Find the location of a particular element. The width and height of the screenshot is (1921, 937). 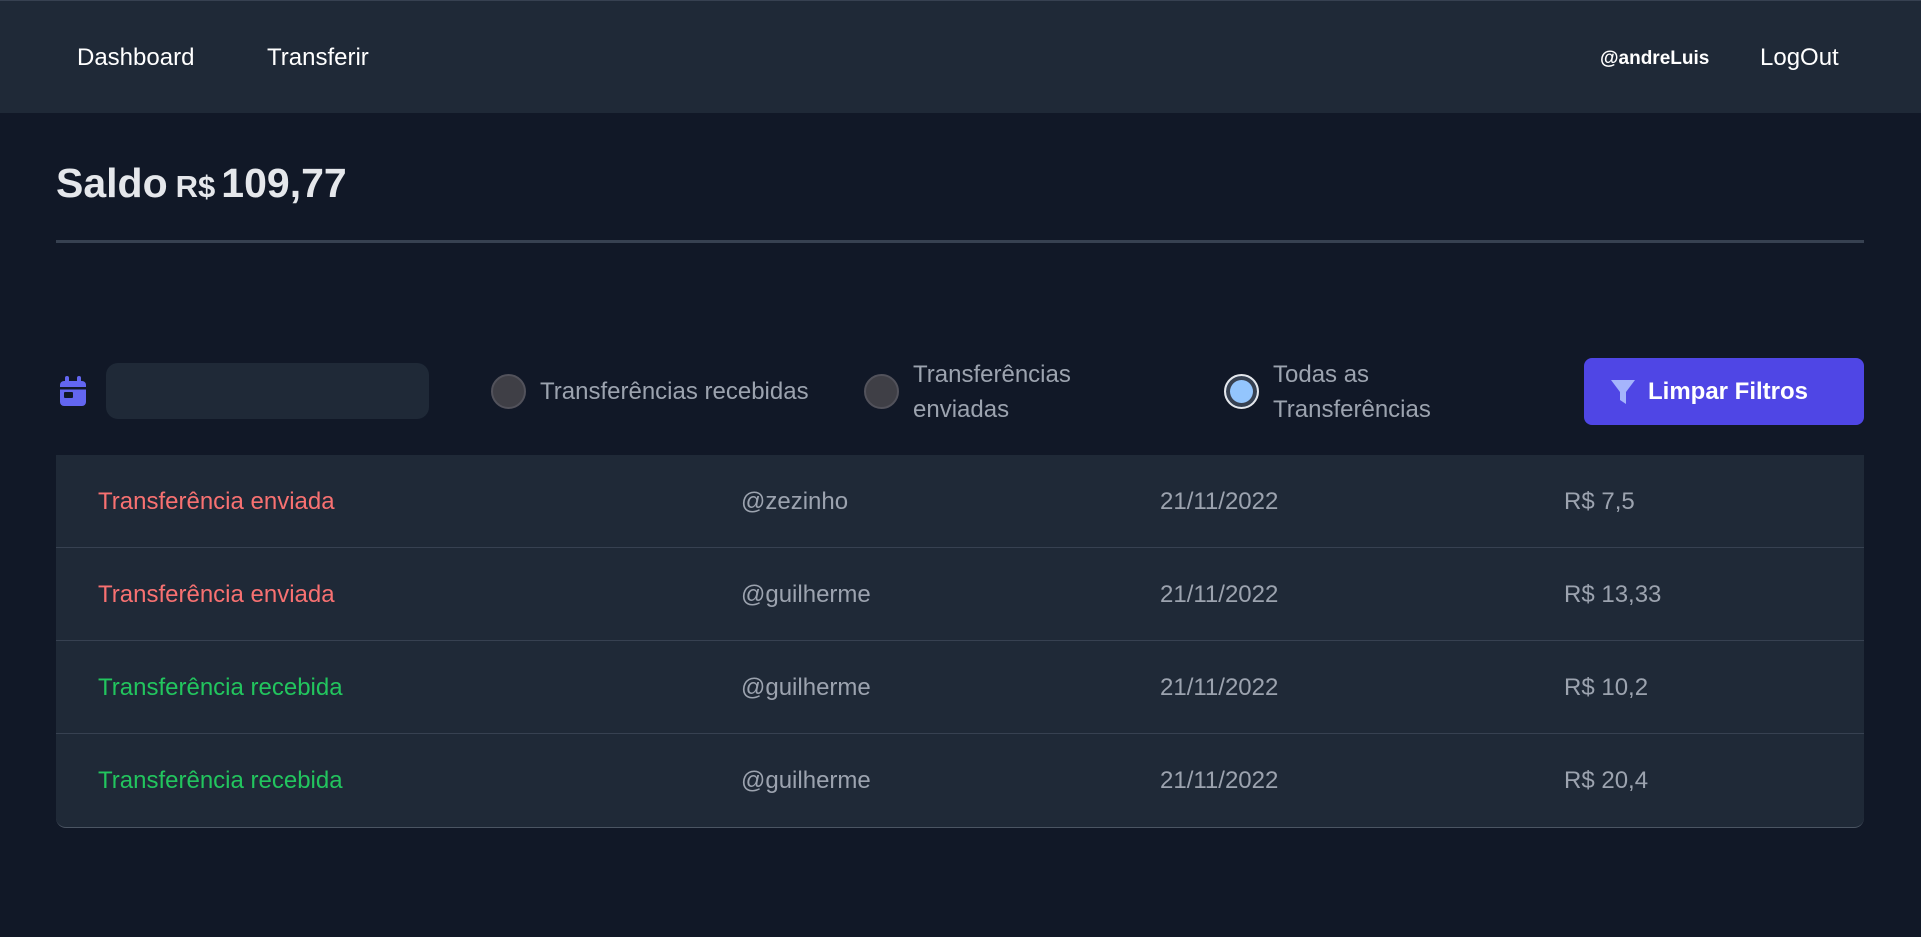

balance-heading: Saldo R$ 109,77 is located at coordinates (201, 183).